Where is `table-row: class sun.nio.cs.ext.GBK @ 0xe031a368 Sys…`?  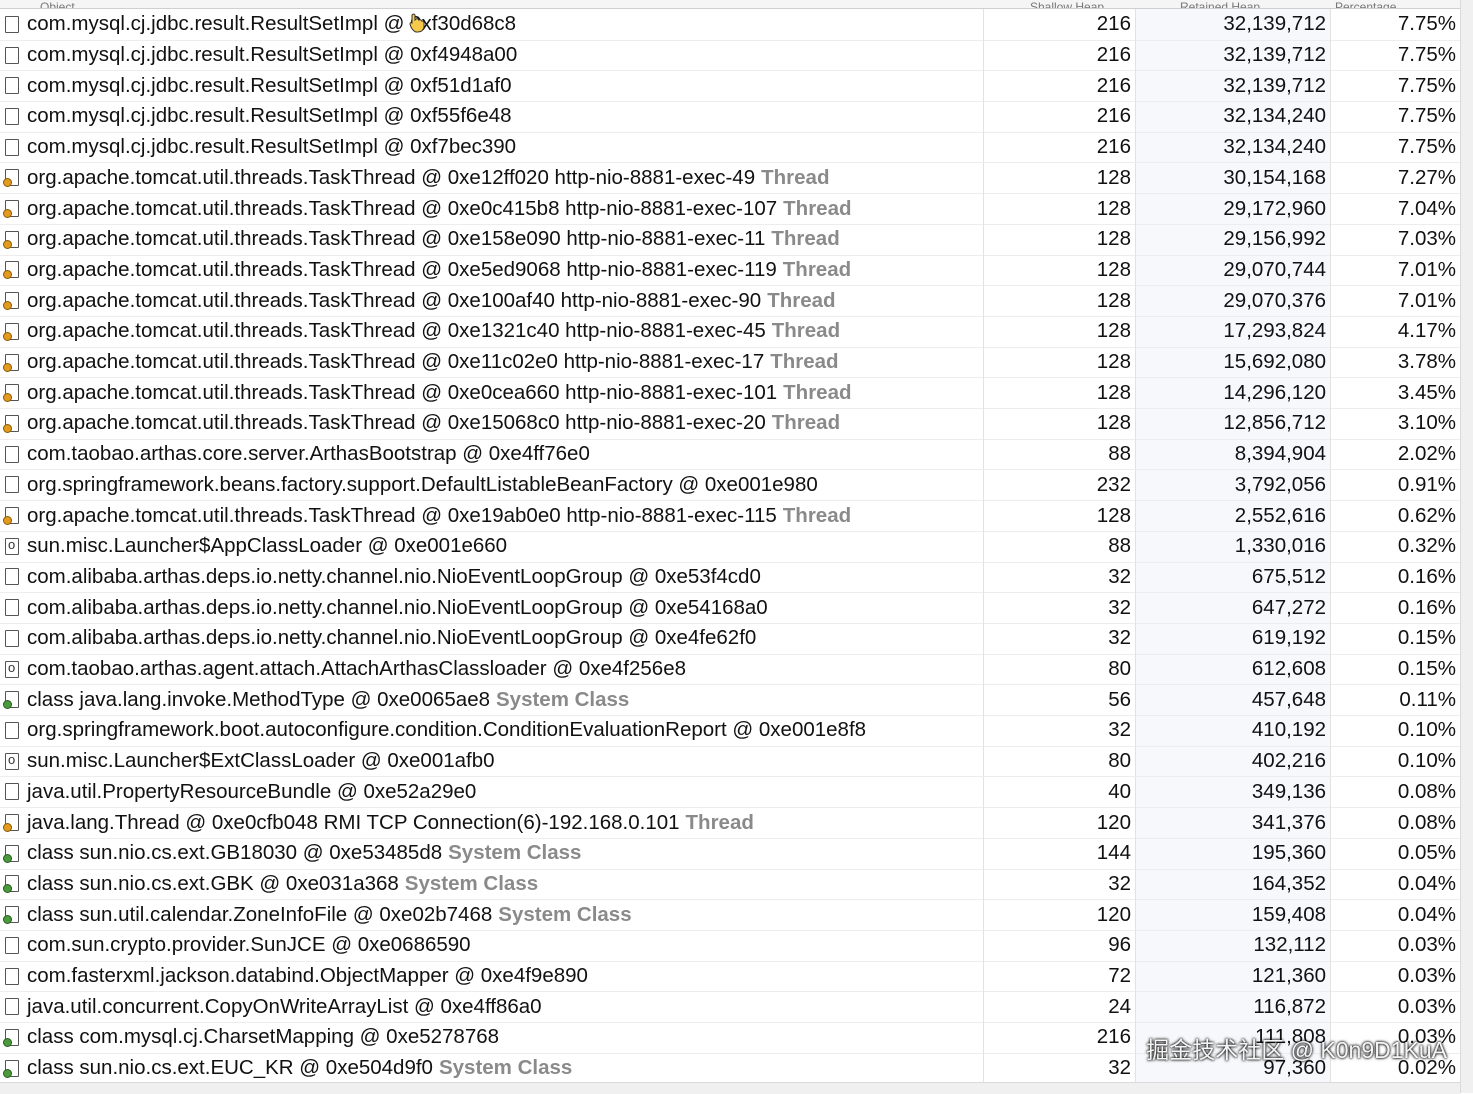 table-row: class sun.nio.cs.ext.GBK @ 0xe031a368 Sys… is located at coordinates (736, 884).